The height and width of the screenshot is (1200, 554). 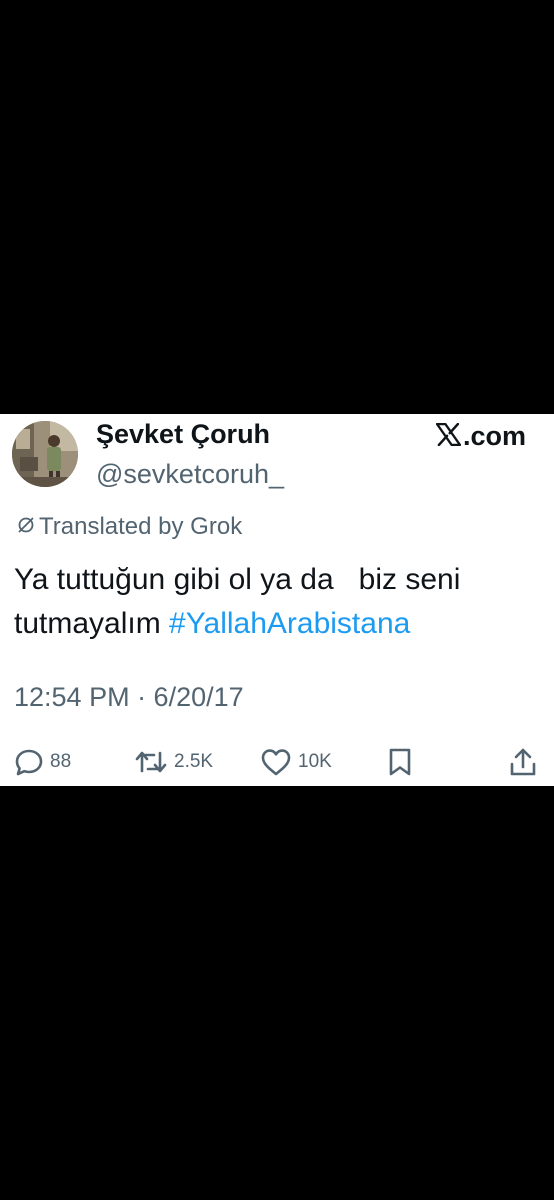 I want to click on bookmark-icon, so click(x=400, y=762).